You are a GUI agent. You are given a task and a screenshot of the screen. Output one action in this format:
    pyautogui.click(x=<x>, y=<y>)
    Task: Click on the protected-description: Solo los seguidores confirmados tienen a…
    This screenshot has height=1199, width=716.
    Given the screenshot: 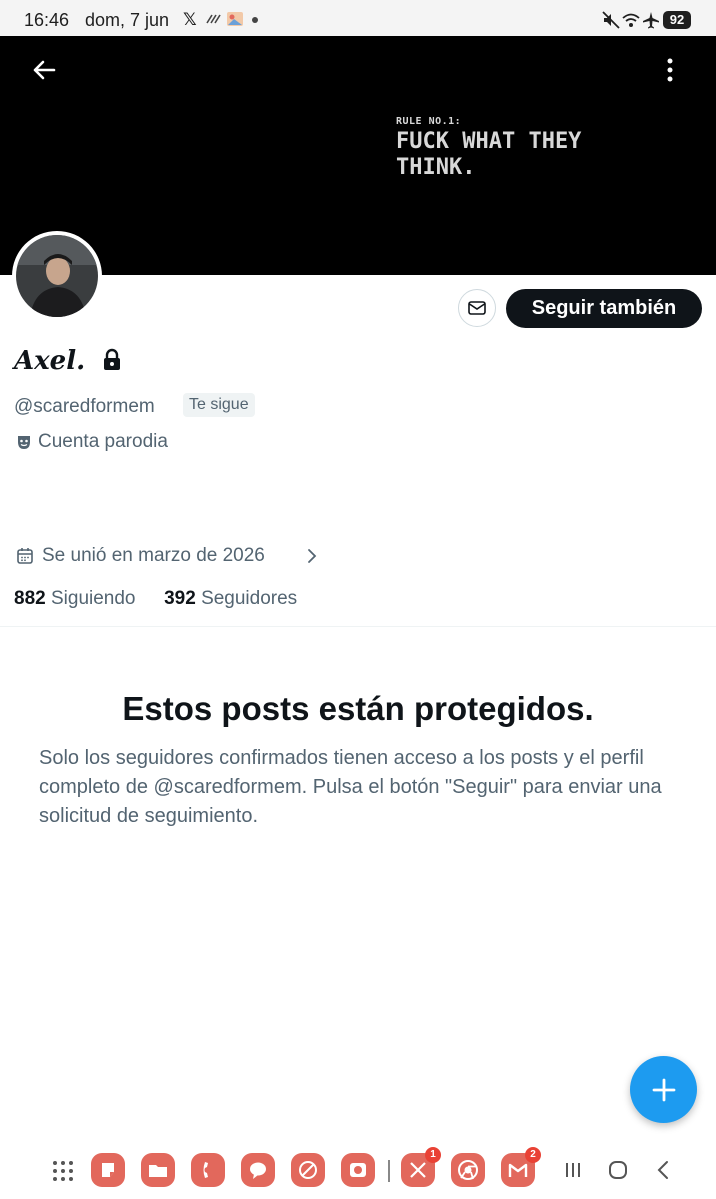 What is the action you would take?
    pyautogui.click(x=350, y=787)
    